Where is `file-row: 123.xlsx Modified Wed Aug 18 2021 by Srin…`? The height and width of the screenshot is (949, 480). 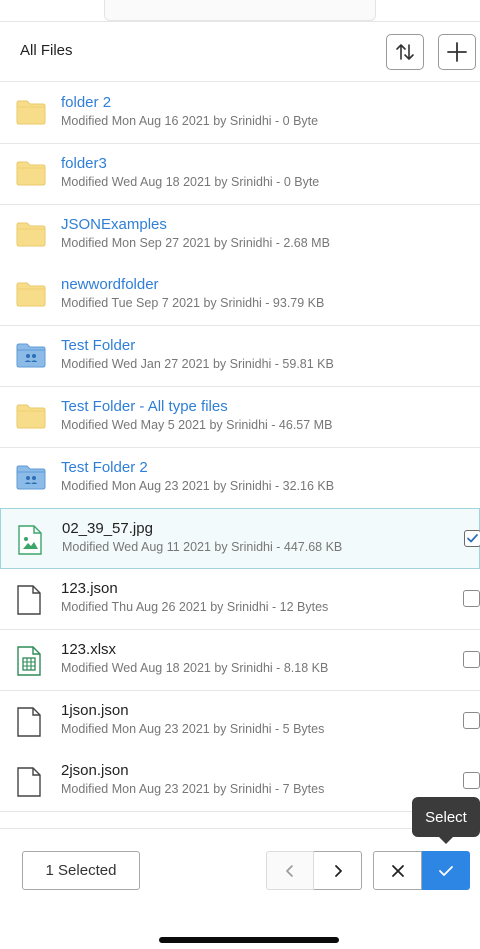
file-row: 123.xlsx Modified Wed Aug 18 2021 by Srin… is located at coordinates (240, 660).